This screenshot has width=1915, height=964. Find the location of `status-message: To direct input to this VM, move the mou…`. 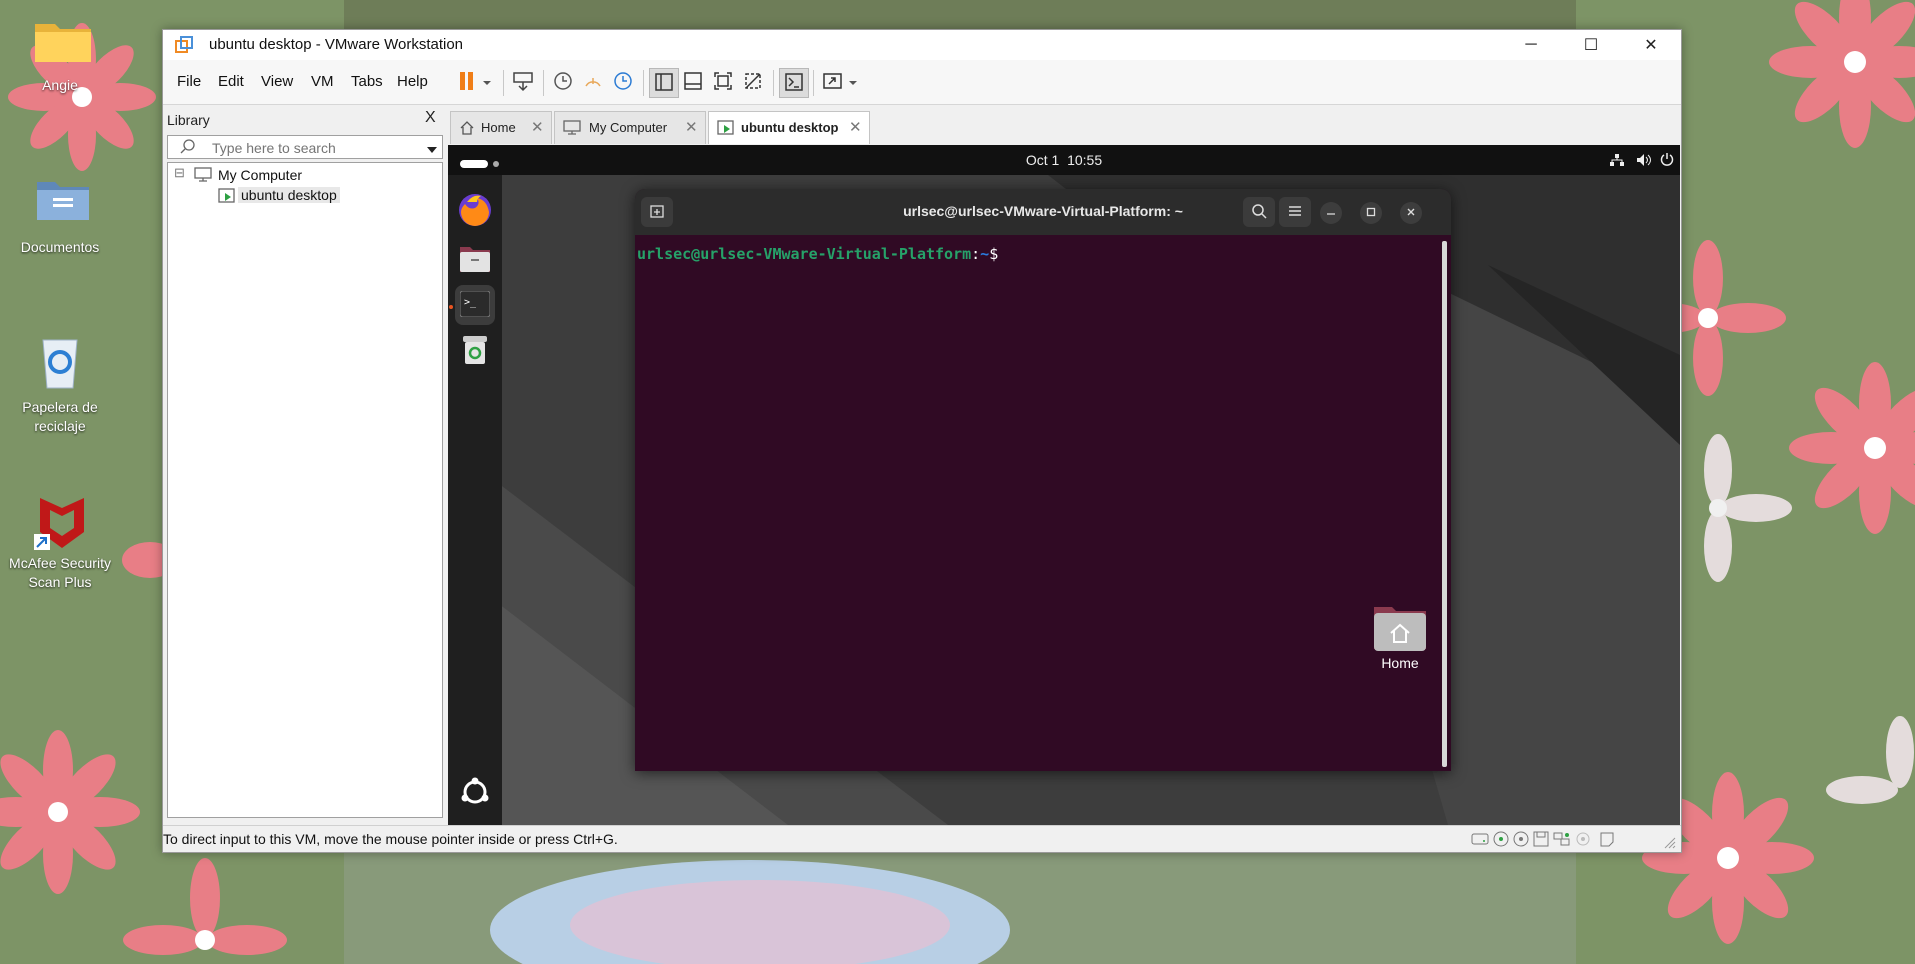

status-message: To direct input to this VM, move the mou… is located at coordinates (390, 839).